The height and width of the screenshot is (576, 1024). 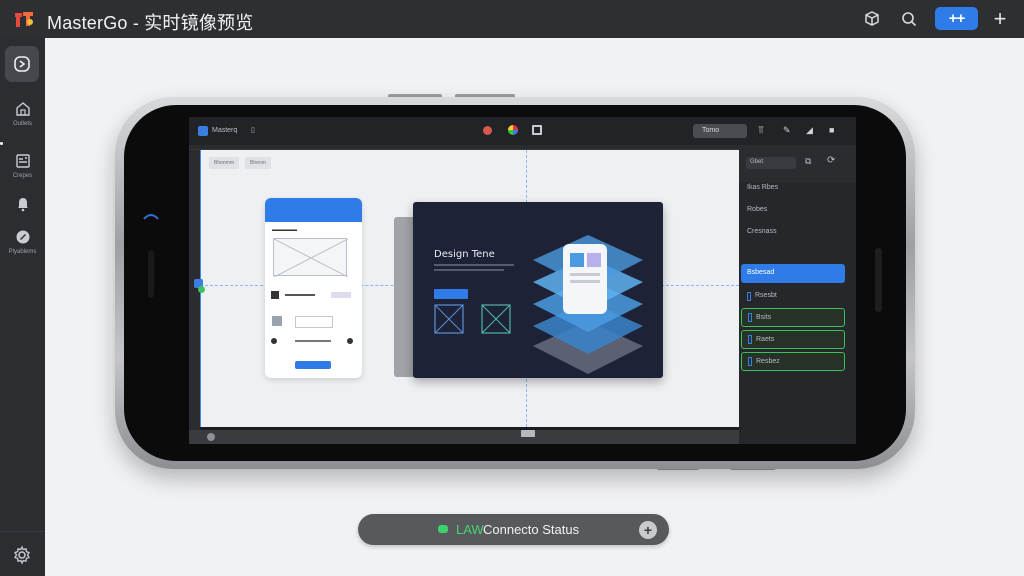 What do you see at coordinates (808, 161) in the screenshot?
I see `copy-icon: ⧉` at bounding box center [808, 161].